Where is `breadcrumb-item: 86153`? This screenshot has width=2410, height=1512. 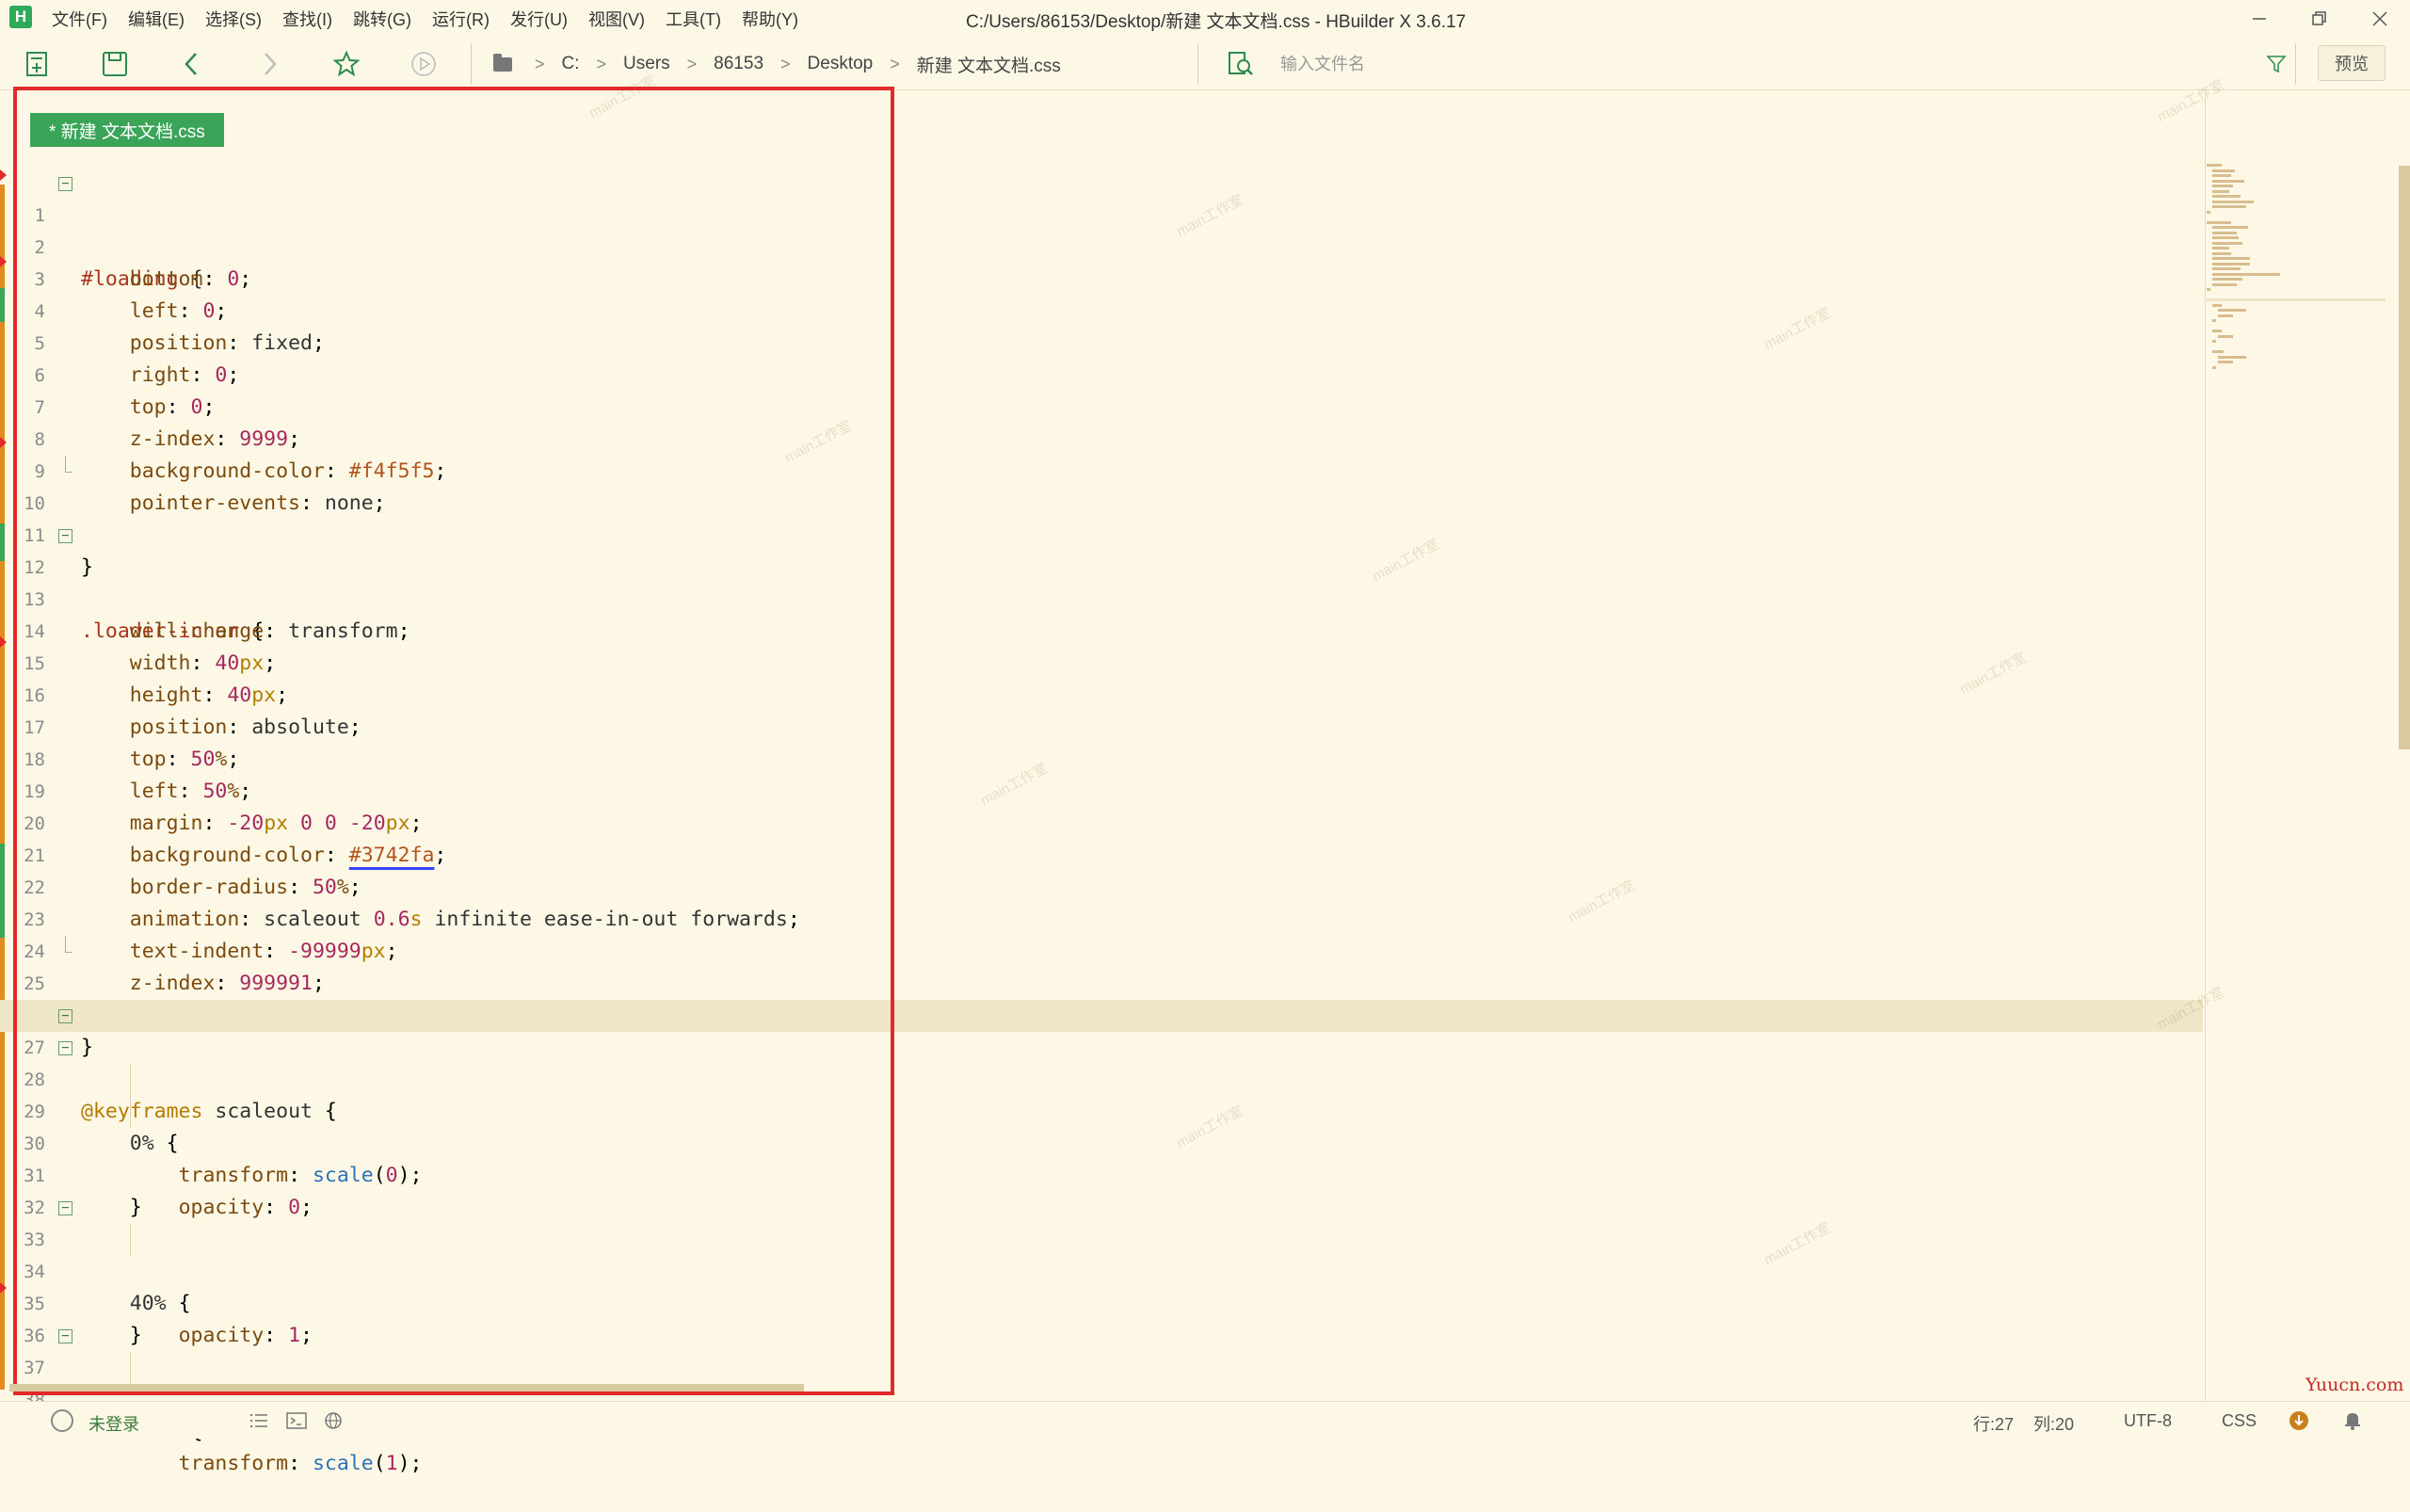
breadcrumb-item: 86153 is located at coordinates (738, 64).